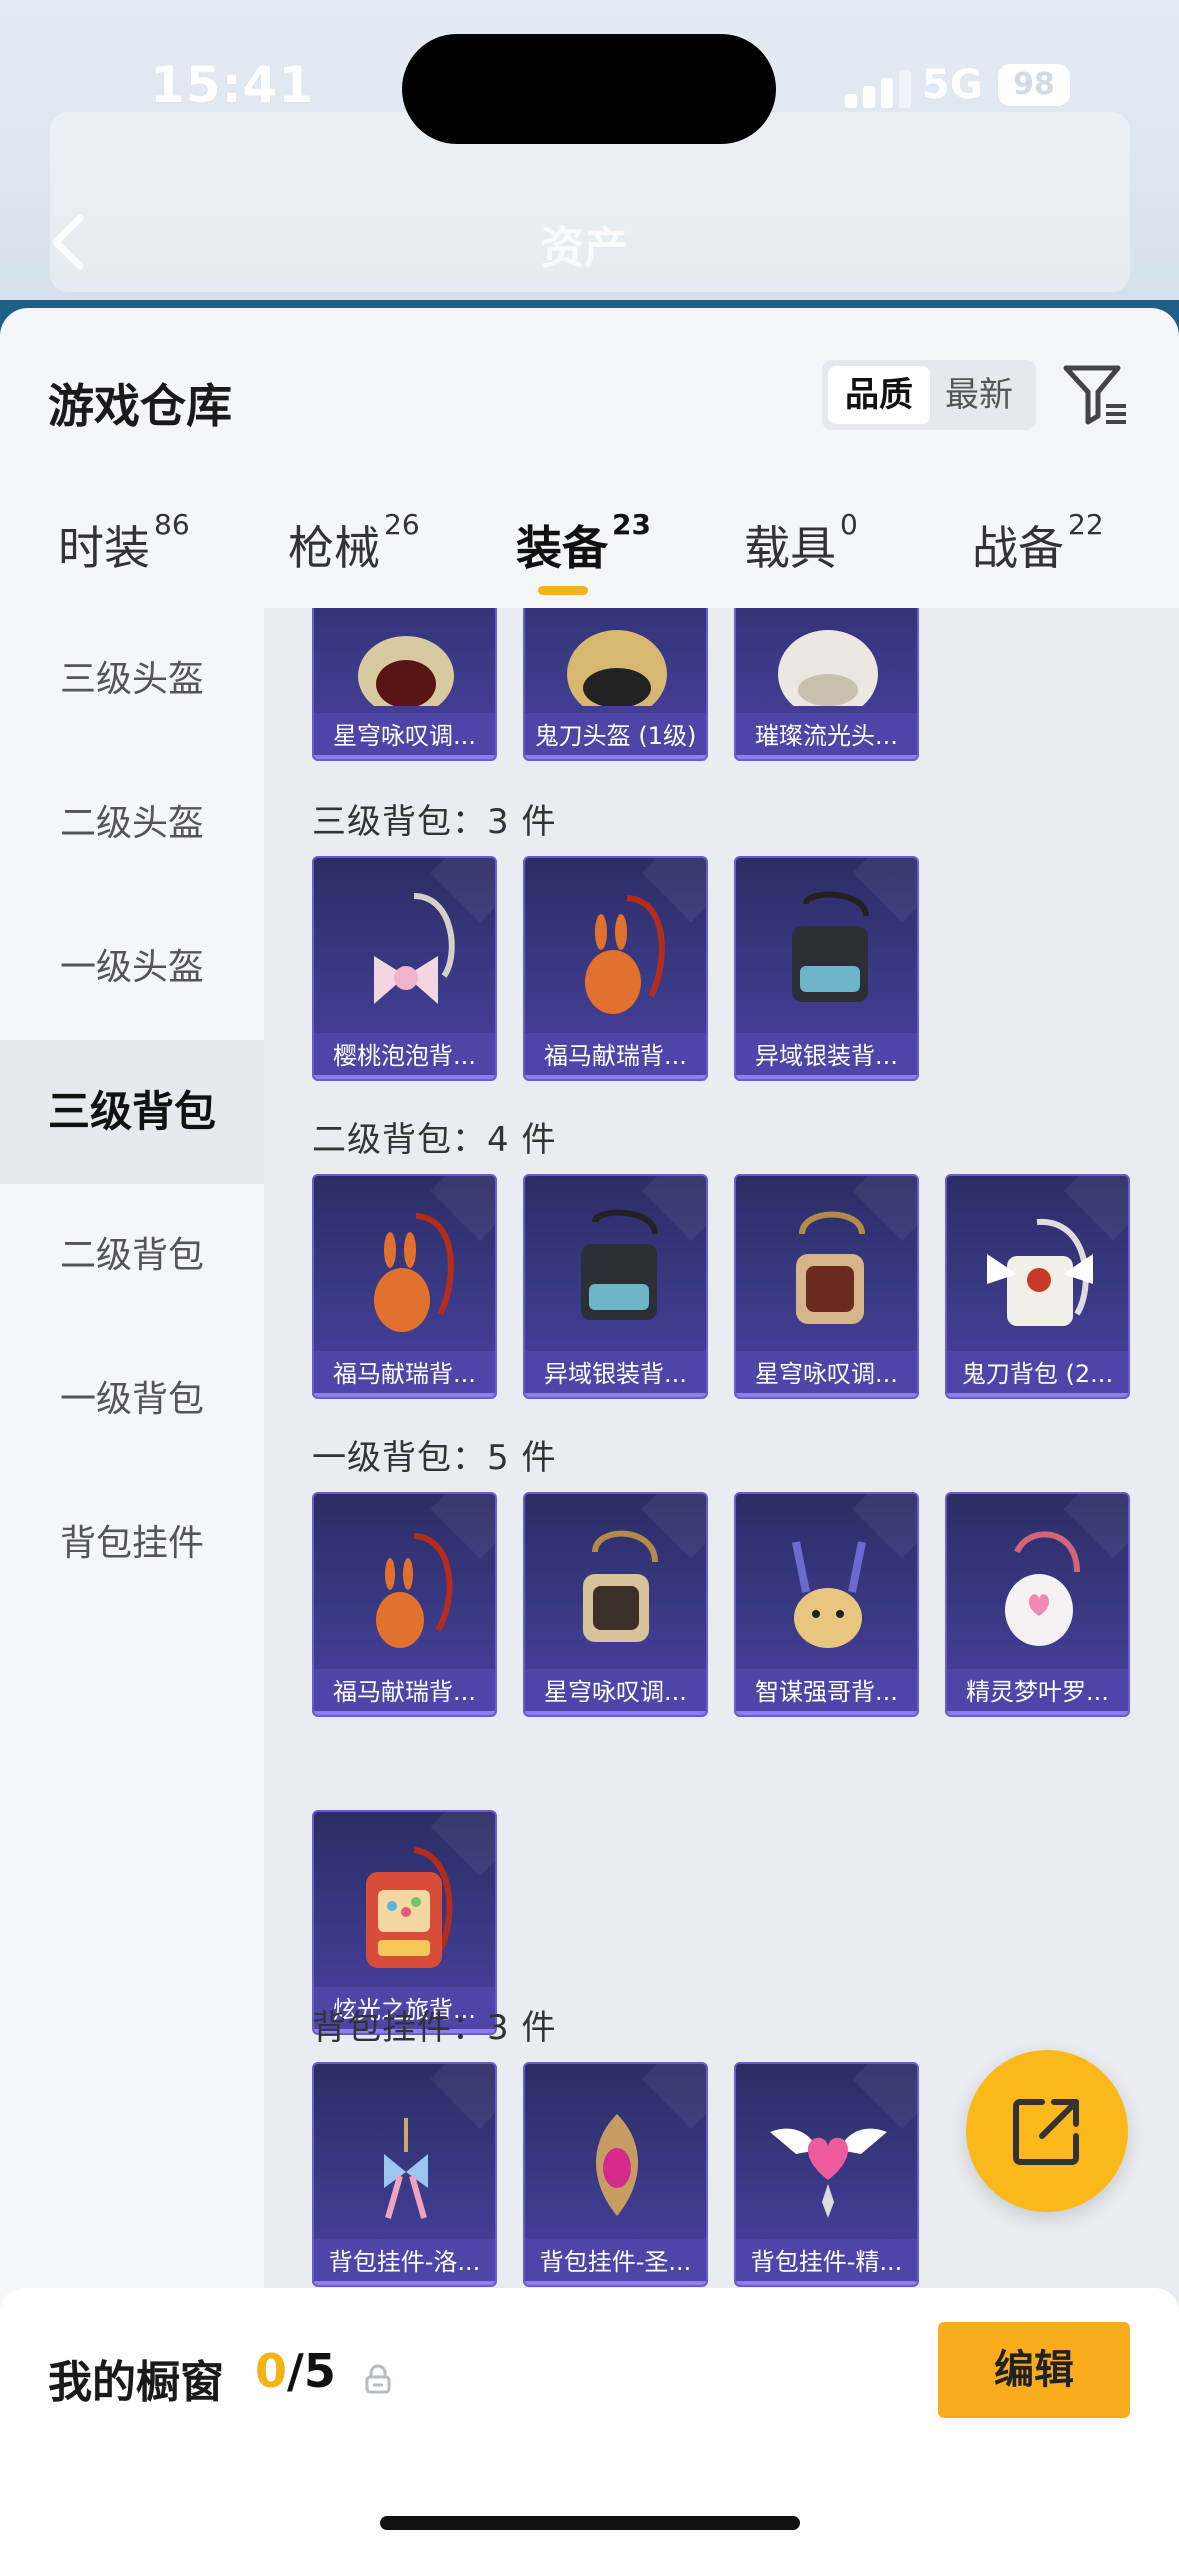 This screenshot has width=1179, height=2556. What do you see at coordinates (132, 824) in the screenshot?
I see `sidebar-item-helmet-2: 二级头盔` at bounding box center [132, 824].